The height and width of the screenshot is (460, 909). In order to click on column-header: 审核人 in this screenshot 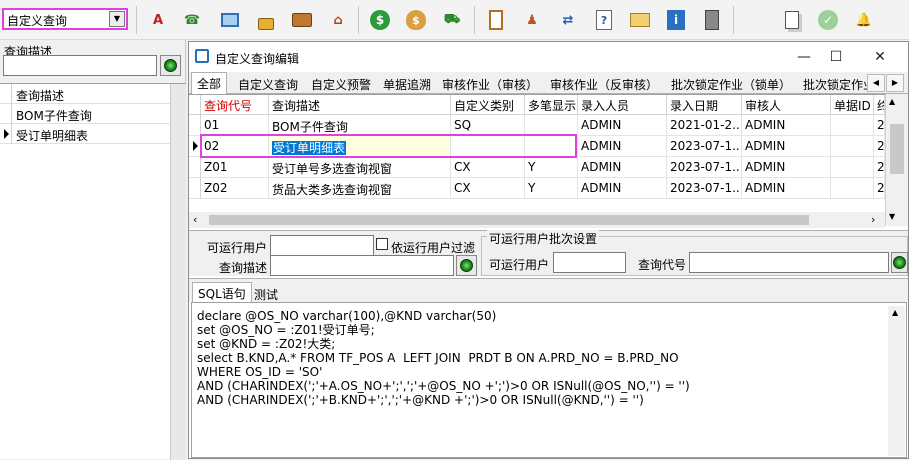, I will do `click(786, 105)`.